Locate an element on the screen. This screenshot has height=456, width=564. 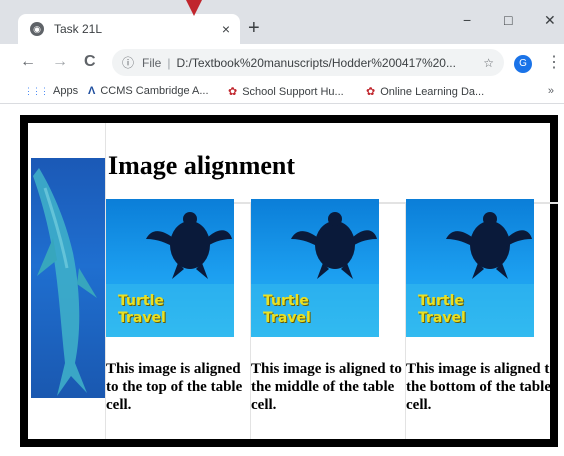
globe-icon: ◉ is located at coordinates (37, 29).